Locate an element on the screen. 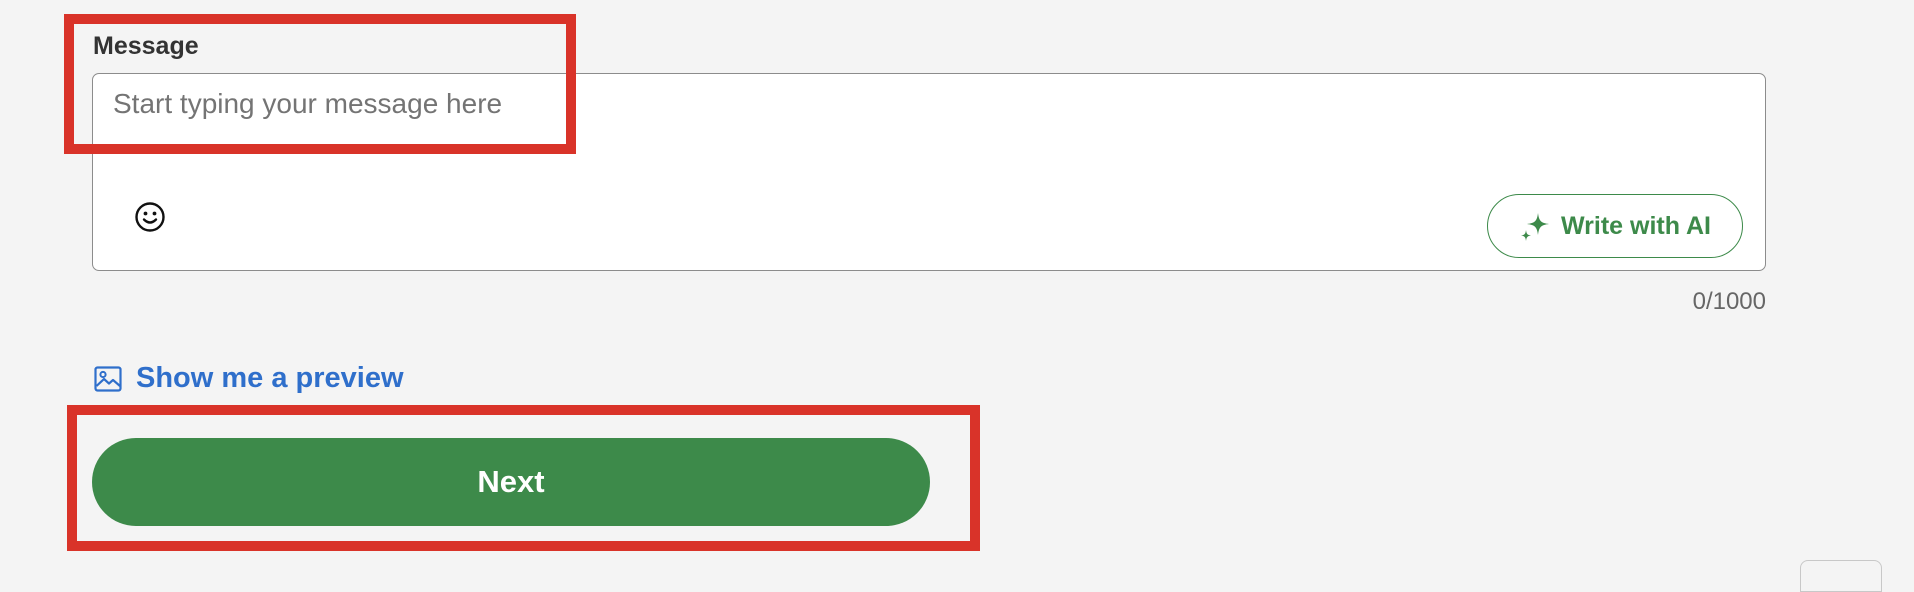 The height and width of the screenshot is (592, 1914). show-preview-label: Show me a preview is located at coordinates (270, 378).